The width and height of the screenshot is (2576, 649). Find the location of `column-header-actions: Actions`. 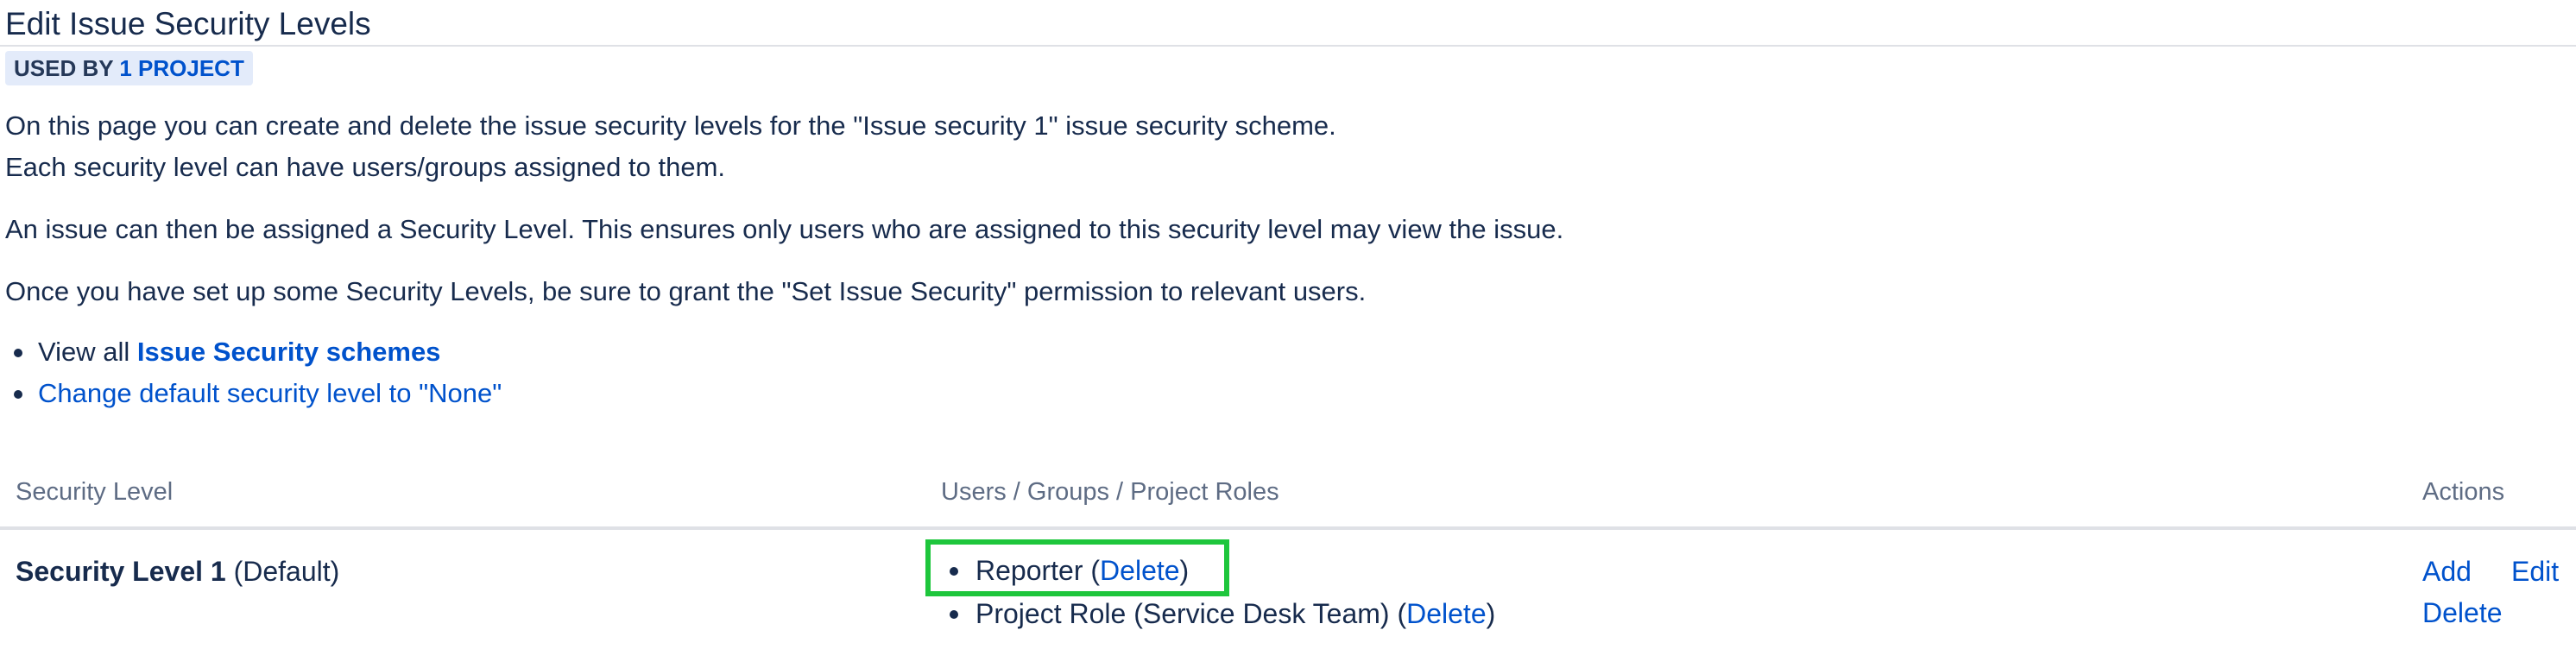

column-header-actions: Actions is located at coordinates (2463, 492).